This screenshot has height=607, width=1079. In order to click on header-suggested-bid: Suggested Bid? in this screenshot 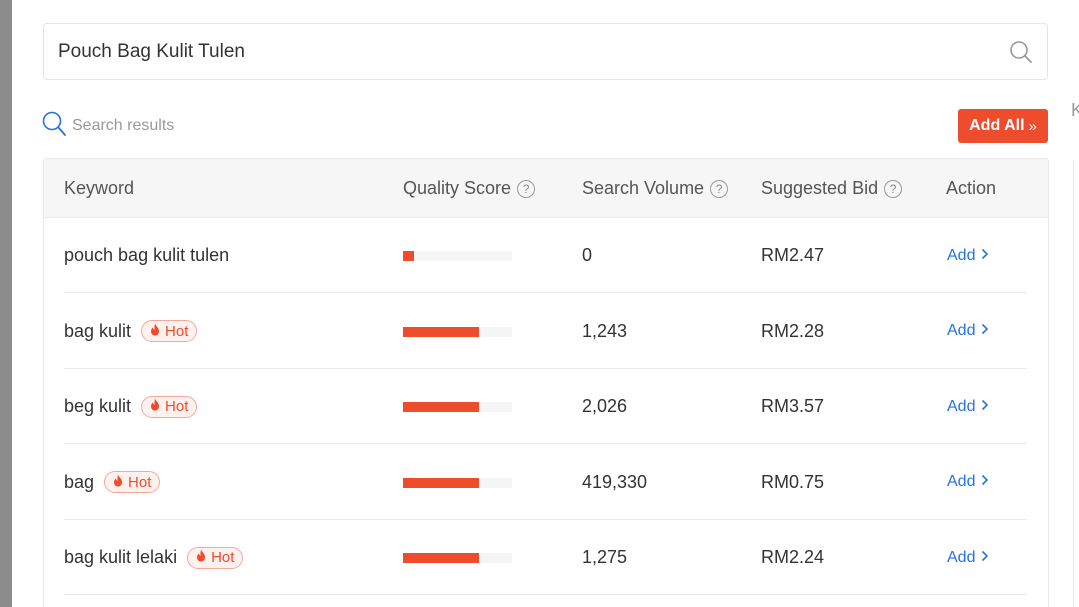, I will do `click(832, 188)`.